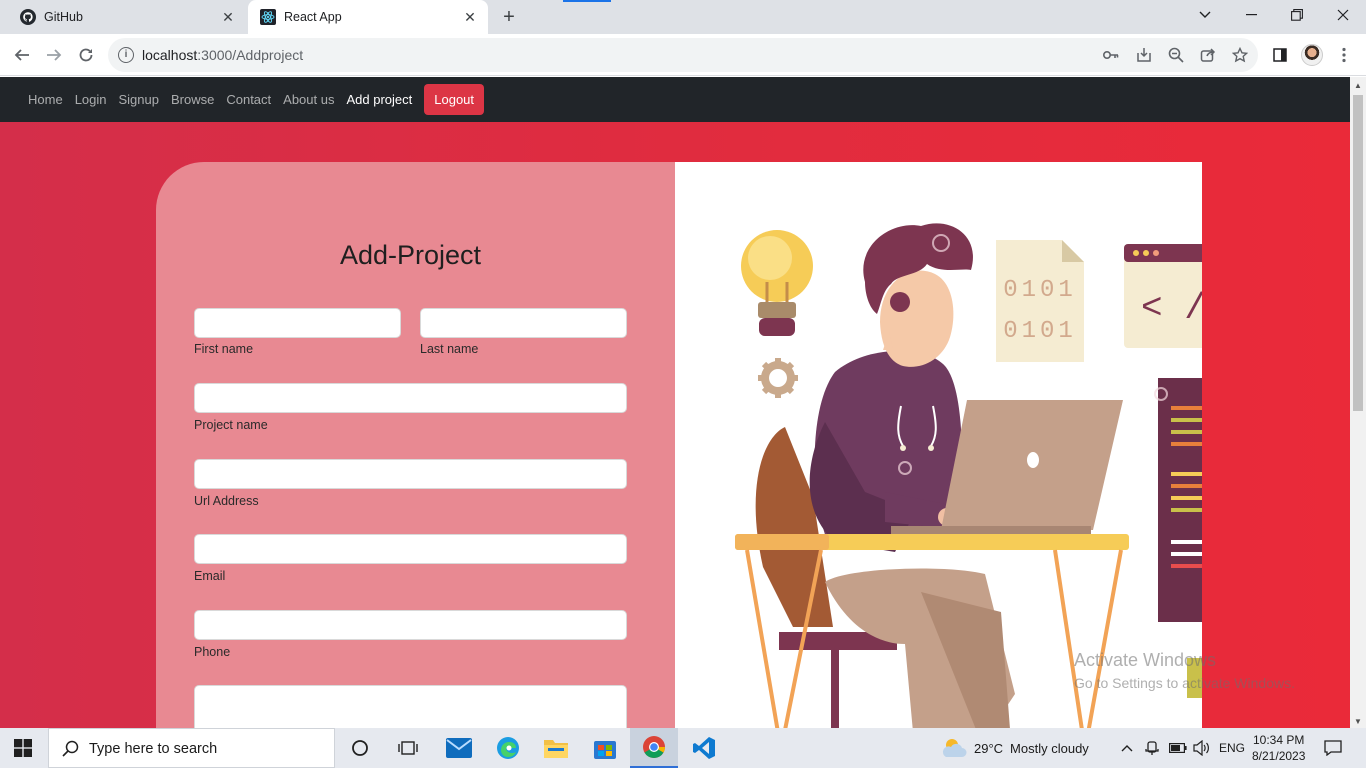 This screenshot has width=1366, height=768. I want to click on clock-date: 8/21/2023, so click(1279, 756).